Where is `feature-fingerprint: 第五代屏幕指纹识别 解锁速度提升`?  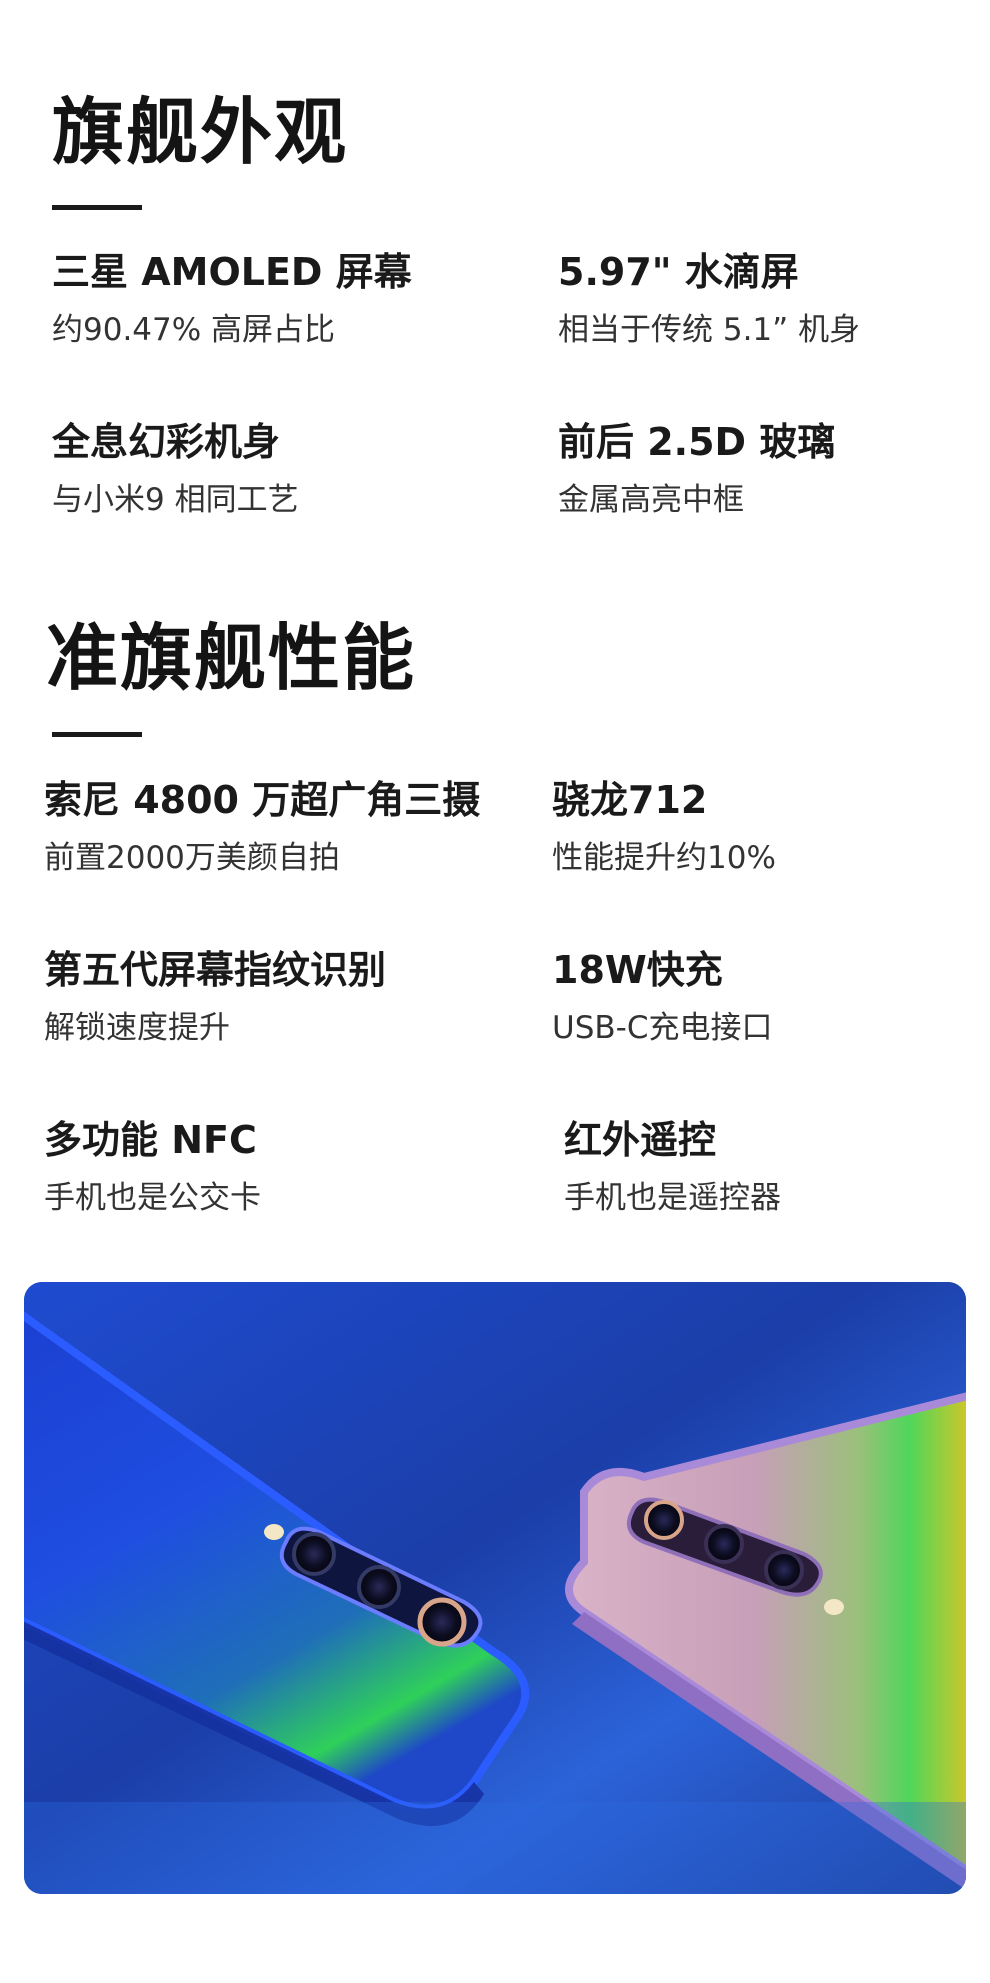
feature-fingerprint: 第五代屏幕指纹识别 解锁速度提升 is located at coordinates (215, 997).